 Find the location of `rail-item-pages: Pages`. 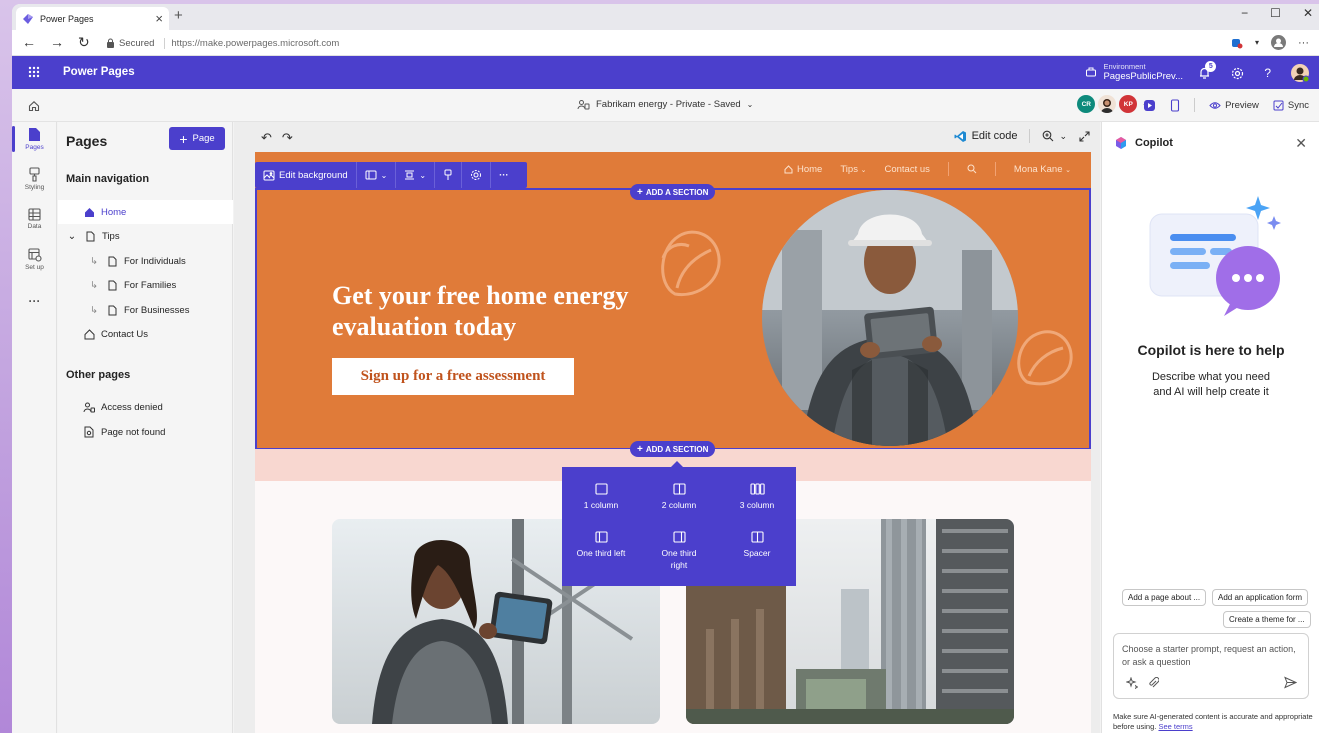

rail-item-pages: Pages is located at coordinates (34, 139).